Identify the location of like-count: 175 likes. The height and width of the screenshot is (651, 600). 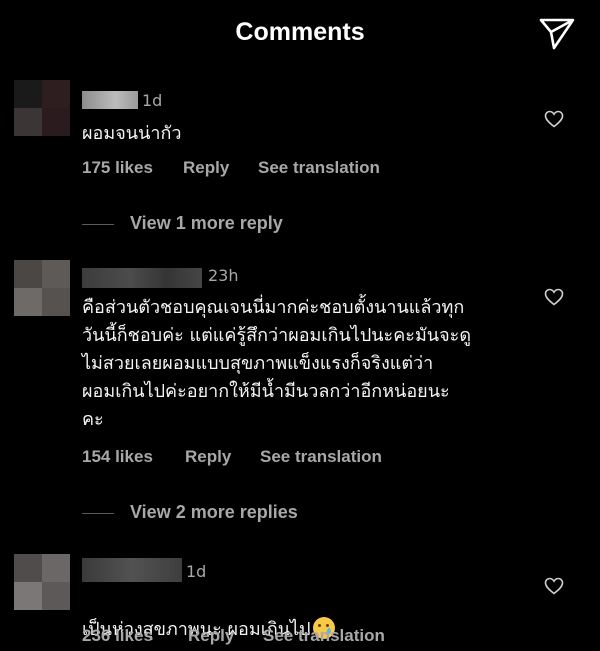
(117, 168).